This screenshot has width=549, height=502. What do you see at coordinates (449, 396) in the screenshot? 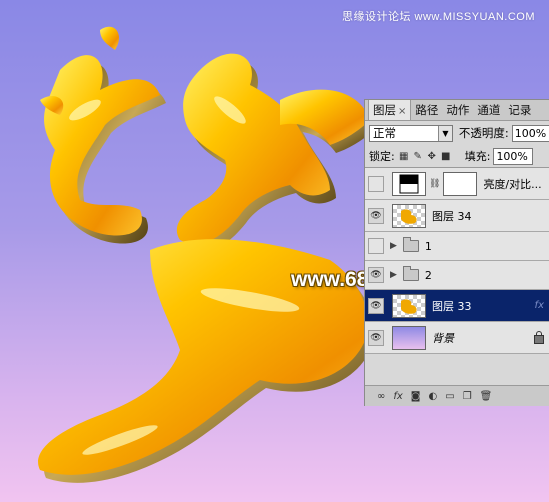
I see `folder-icon: ▭` at bounding box center [449, 396].